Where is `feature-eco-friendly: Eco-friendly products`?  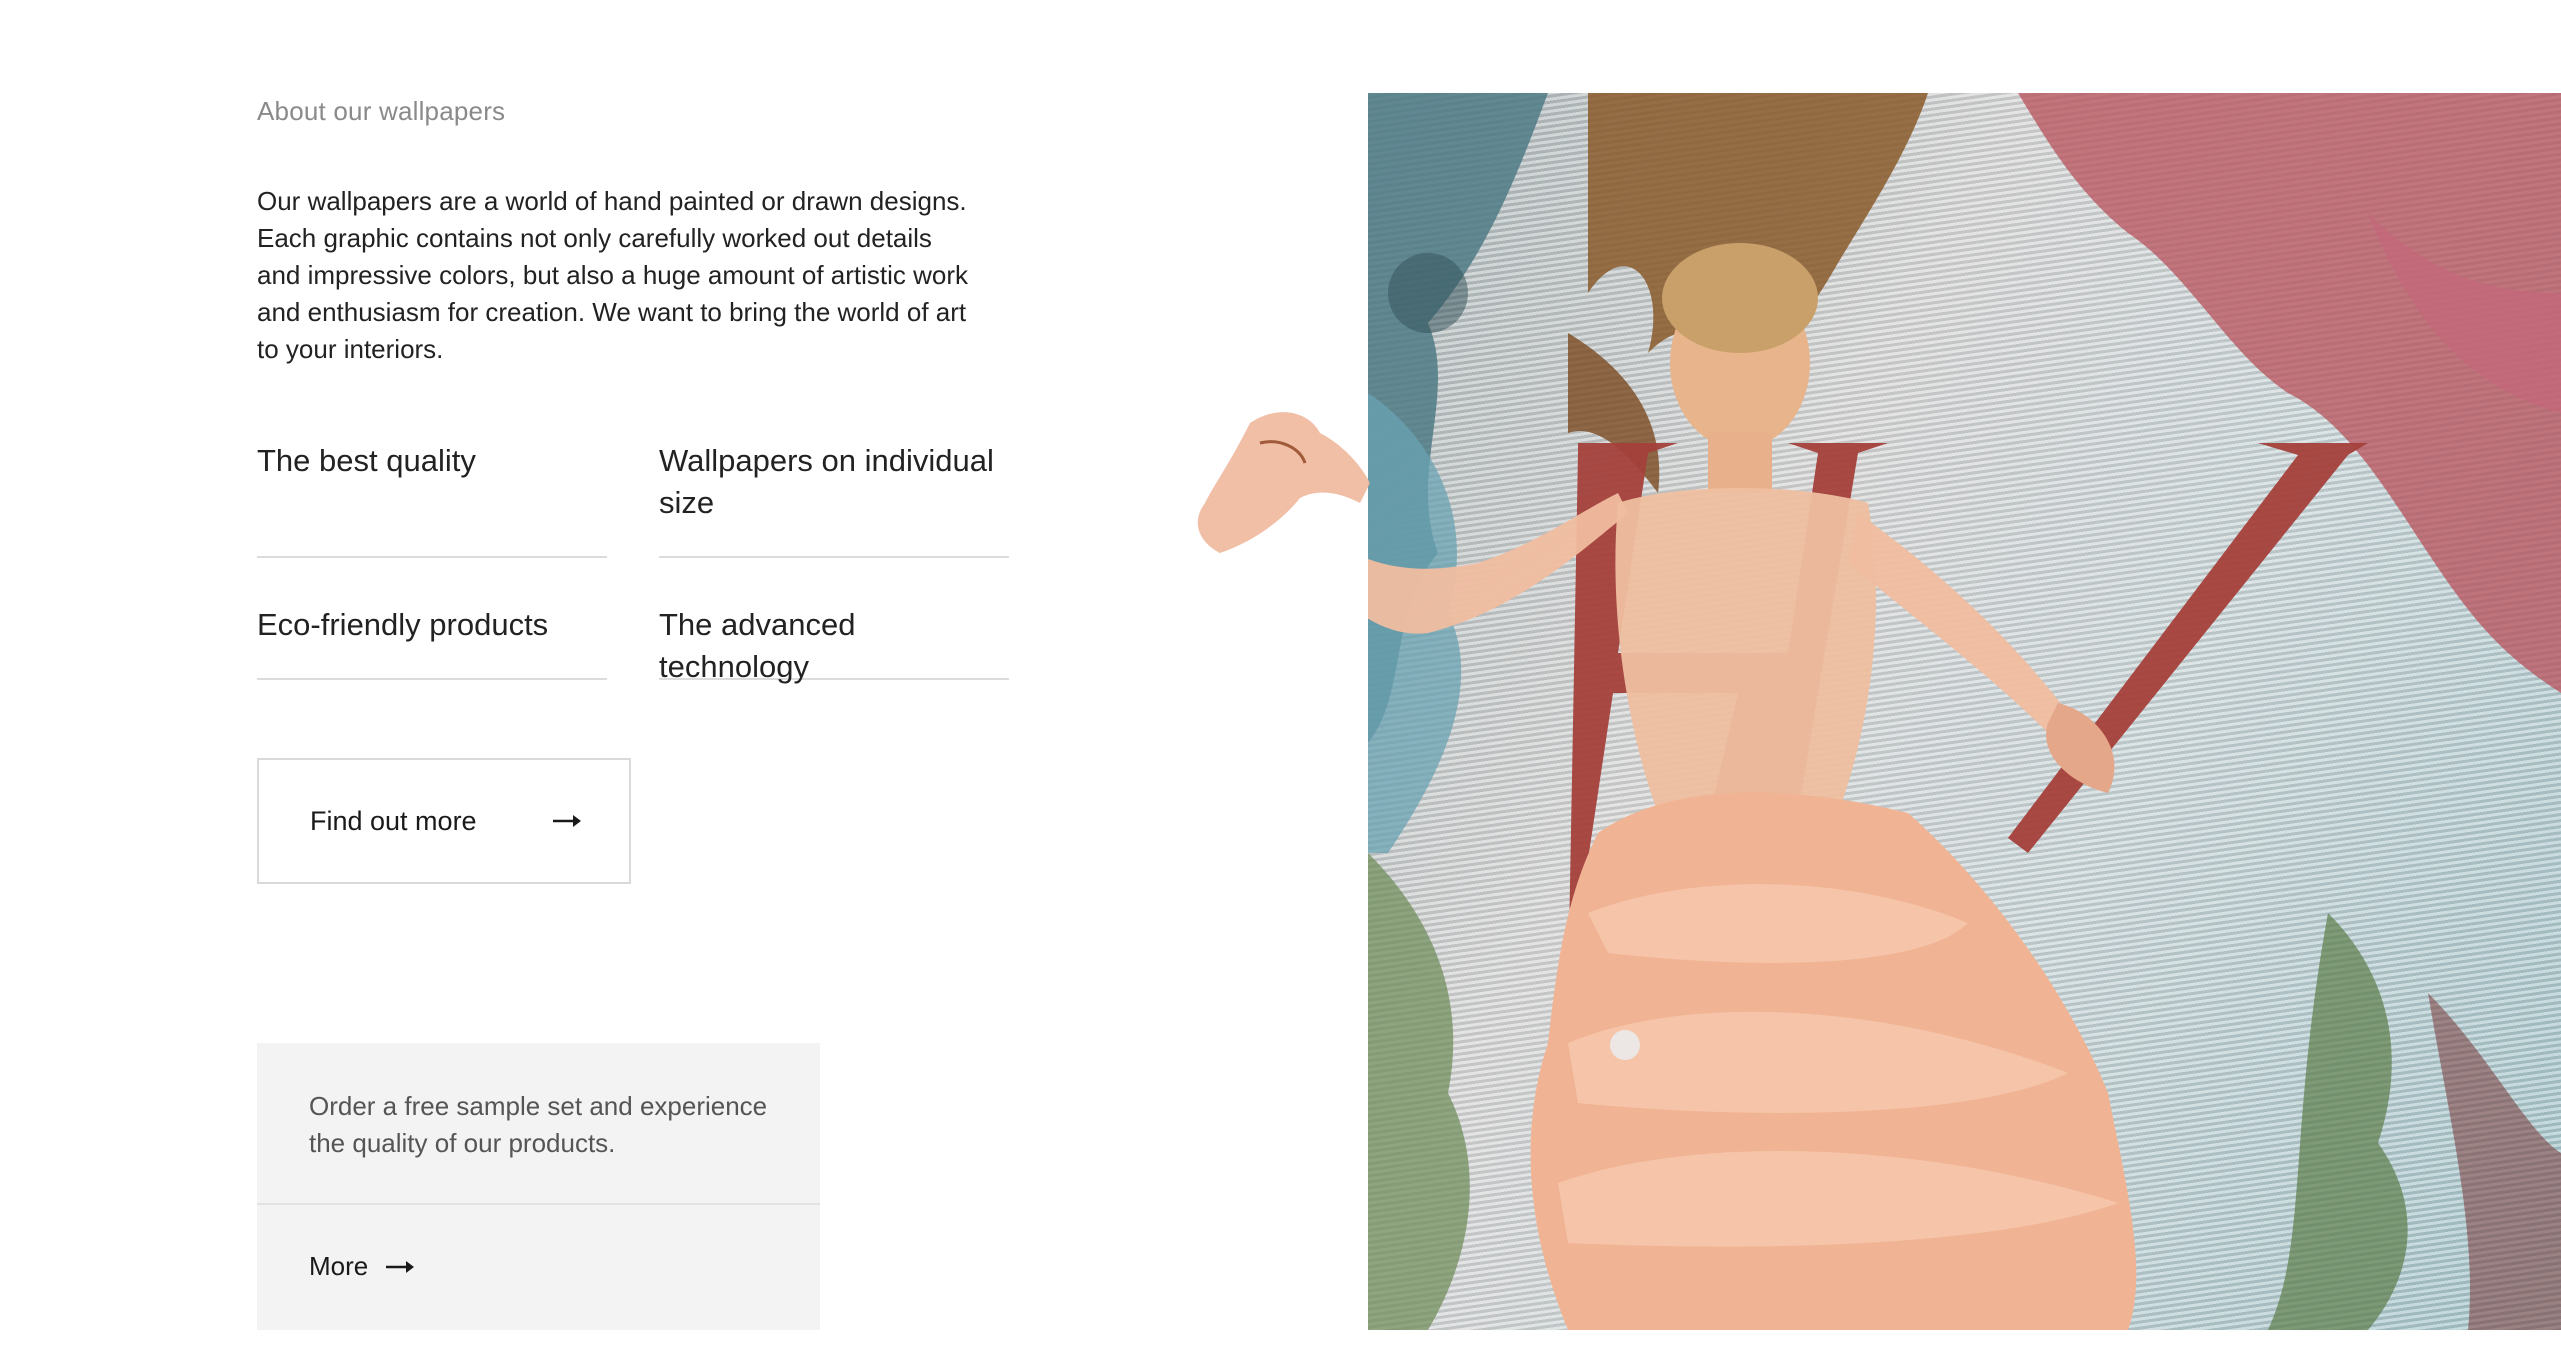
feature-eco-friendly: Eco-friendly products is located at coordinates (432, 642).